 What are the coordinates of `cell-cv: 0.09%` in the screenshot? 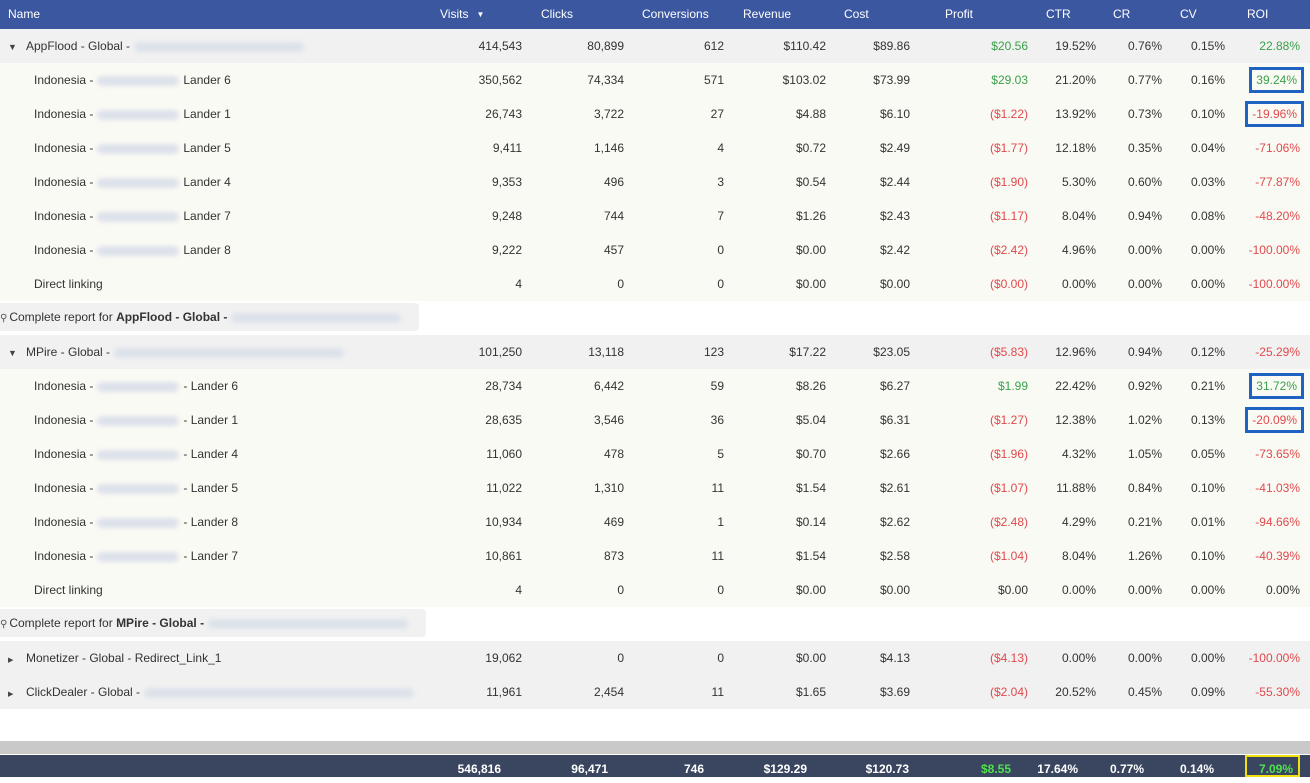 It's located at (1207, 692).